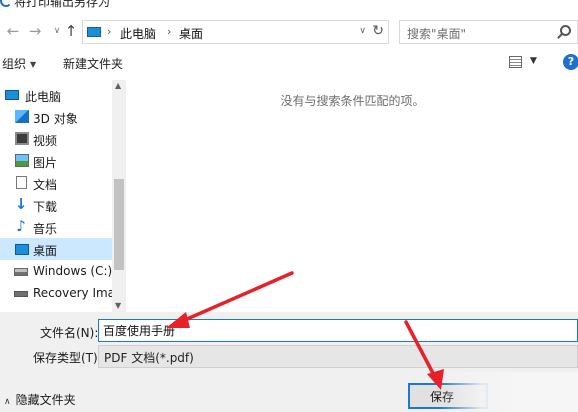 This screenshot has height=412, width=578. I want to click on sidebar-item-3d-objects: 3D 对象, so click(56, 117).